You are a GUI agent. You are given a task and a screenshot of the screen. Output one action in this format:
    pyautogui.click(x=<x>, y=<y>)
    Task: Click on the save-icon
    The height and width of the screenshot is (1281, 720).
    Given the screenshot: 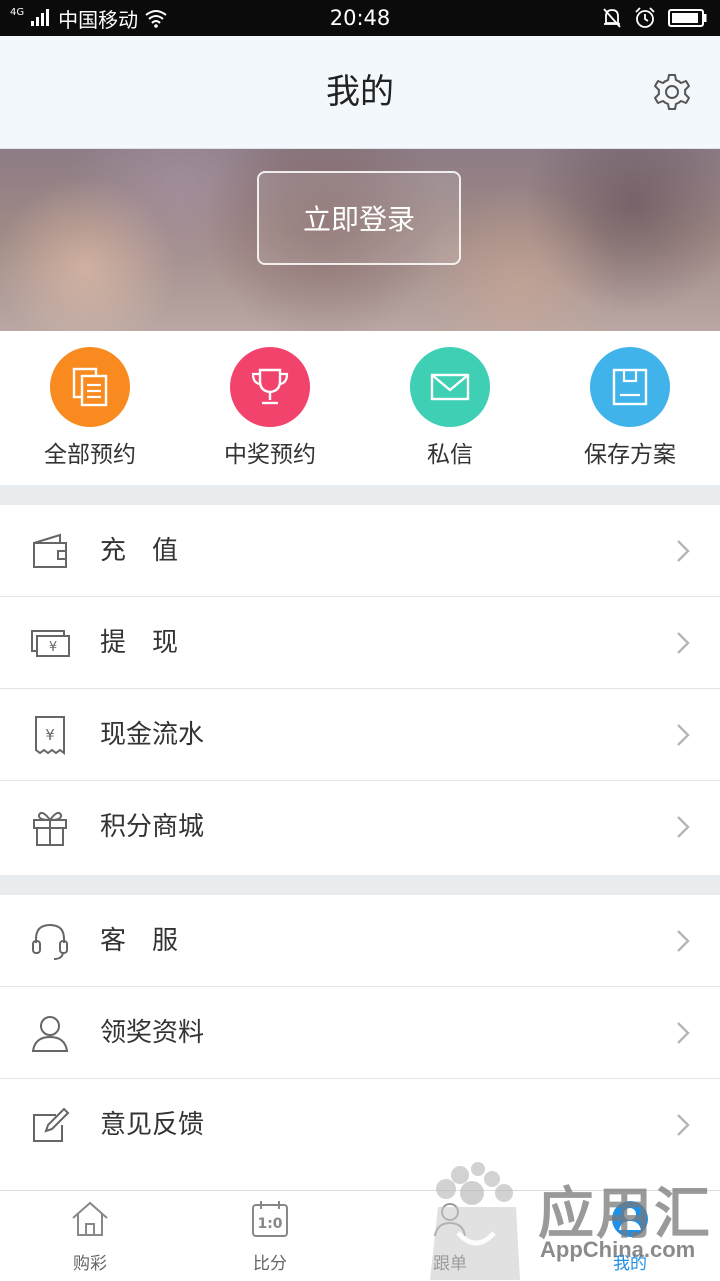 What is the action you would take?
    pyautogui.click(x=630, y=387)
    